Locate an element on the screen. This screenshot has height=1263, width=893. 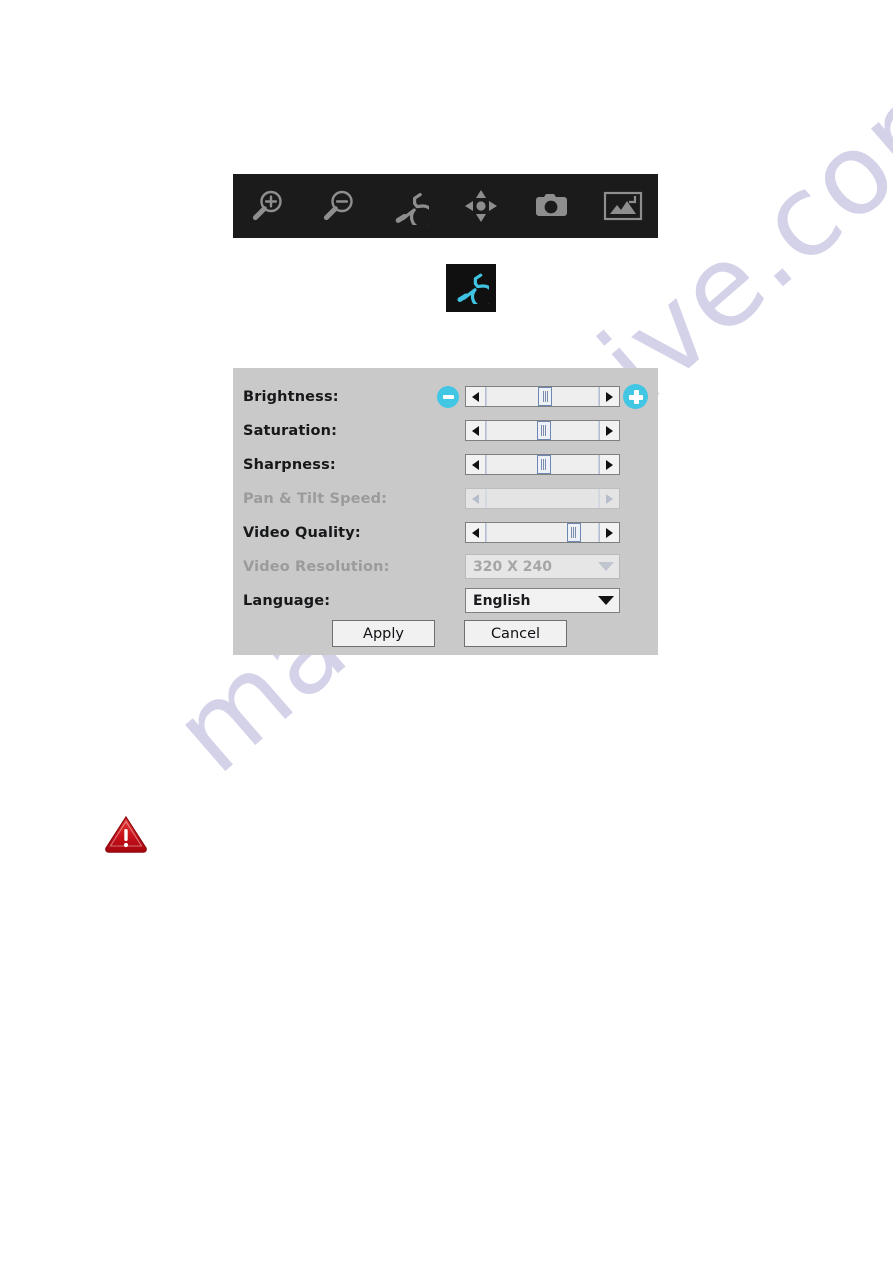
pan-tilt-icon is located at coordinates (481, 206).